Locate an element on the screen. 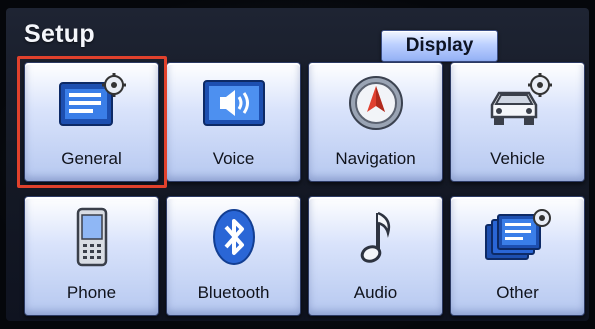 This screenshot has height=329, width=595. selection-highlight is located at coordinates (92, 122).